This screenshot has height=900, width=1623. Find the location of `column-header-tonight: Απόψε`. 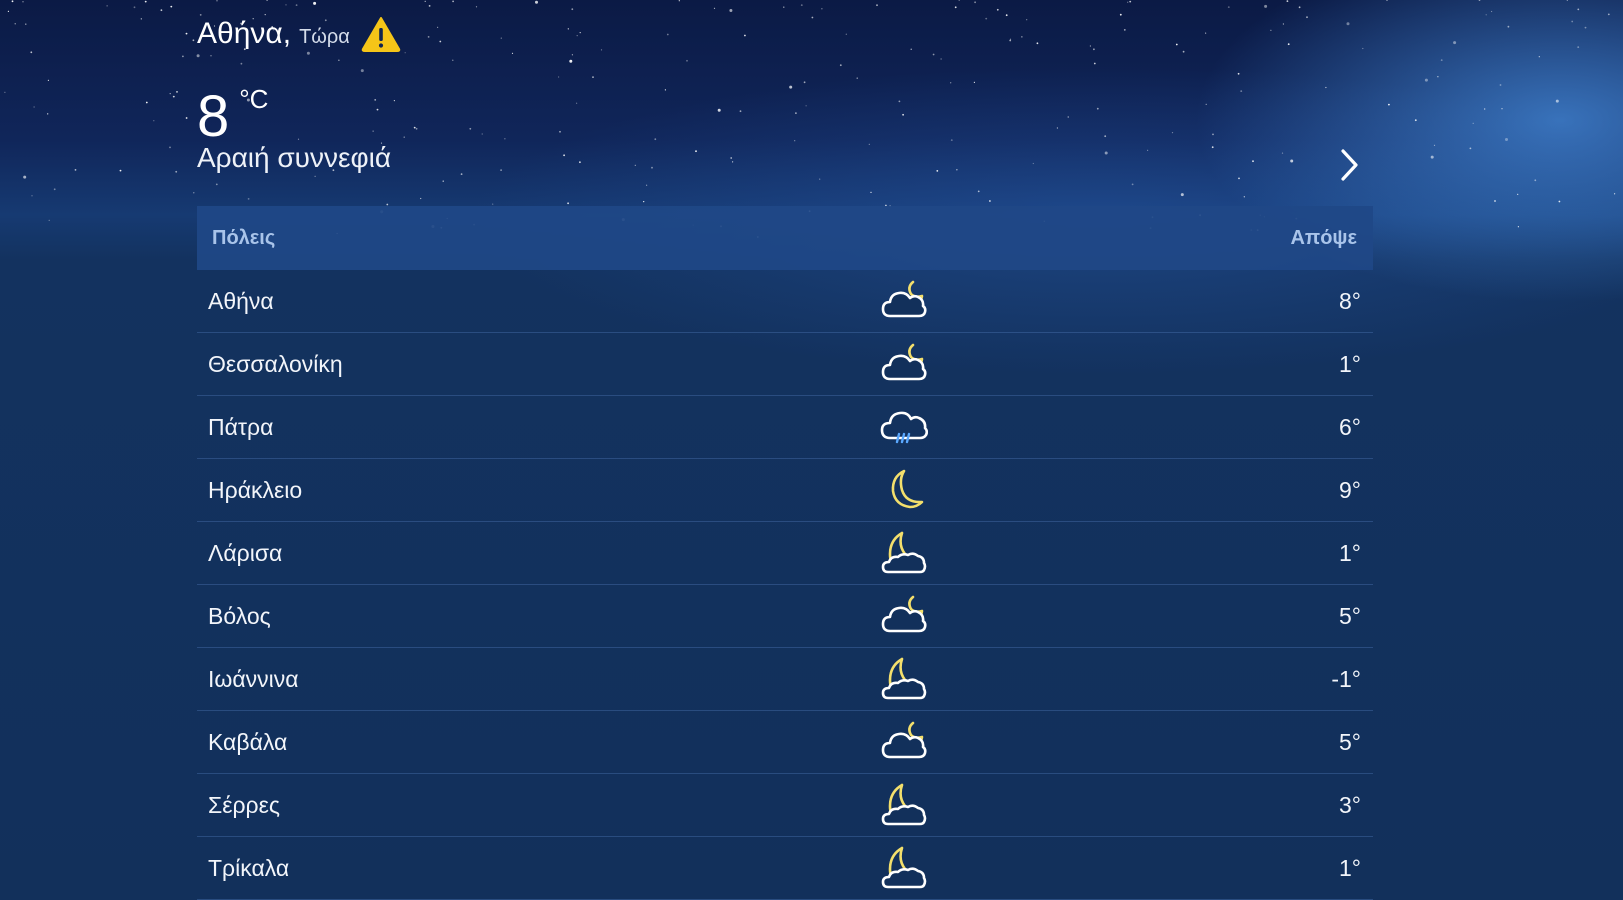

column-header-tonight: Απόψε is located at coordinates (1323, 237).